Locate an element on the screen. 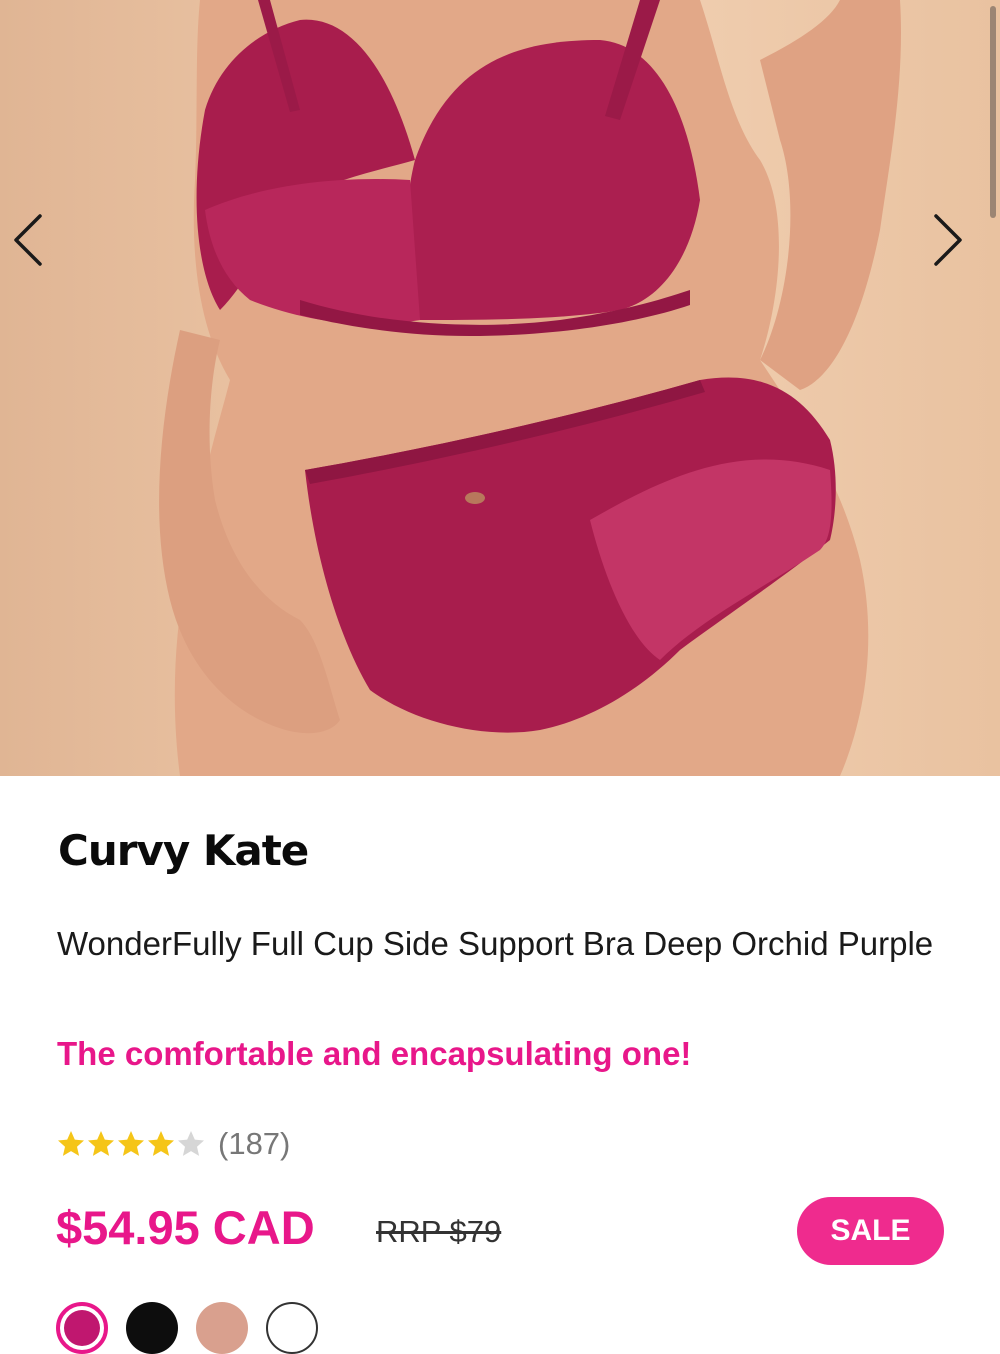 The height and width of the screenshot is (1354, 1000). product-rating: (187) is located at coordinates (173, 1144).